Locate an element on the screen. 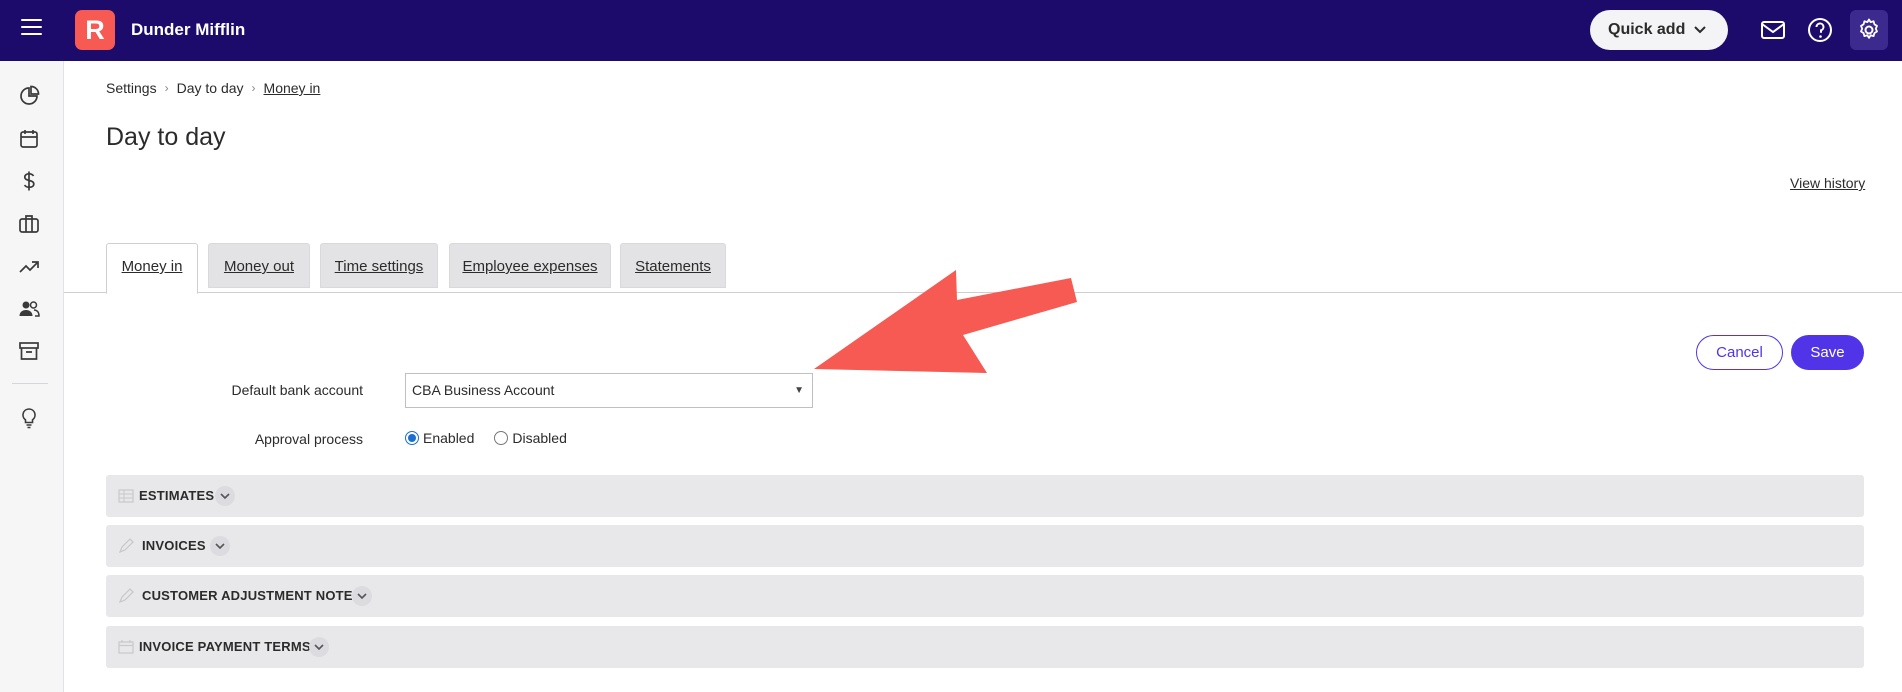  section-title: CUSTOMER ADJUSTMENT NOTES is located at coordinates (252, 595).